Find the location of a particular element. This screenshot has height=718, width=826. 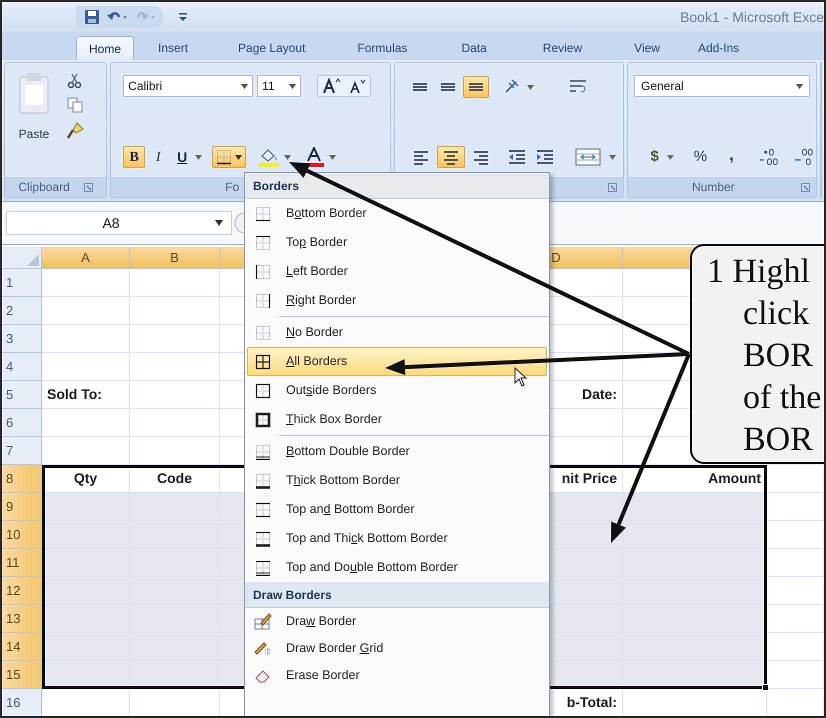

menu-header: Borders is located at coordinates (397, 186).